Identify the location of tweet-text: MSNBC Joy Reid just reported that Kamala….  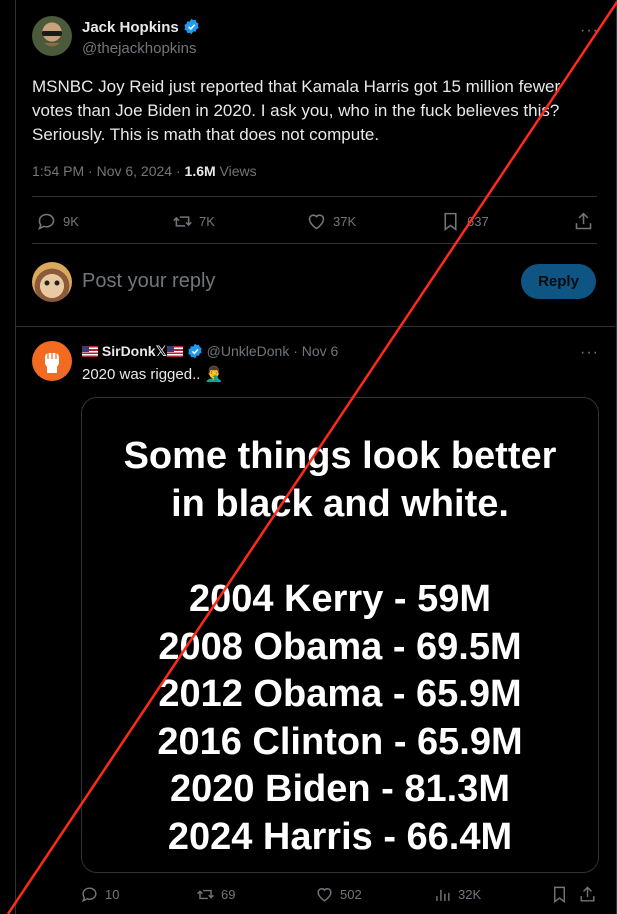
(317, 111).